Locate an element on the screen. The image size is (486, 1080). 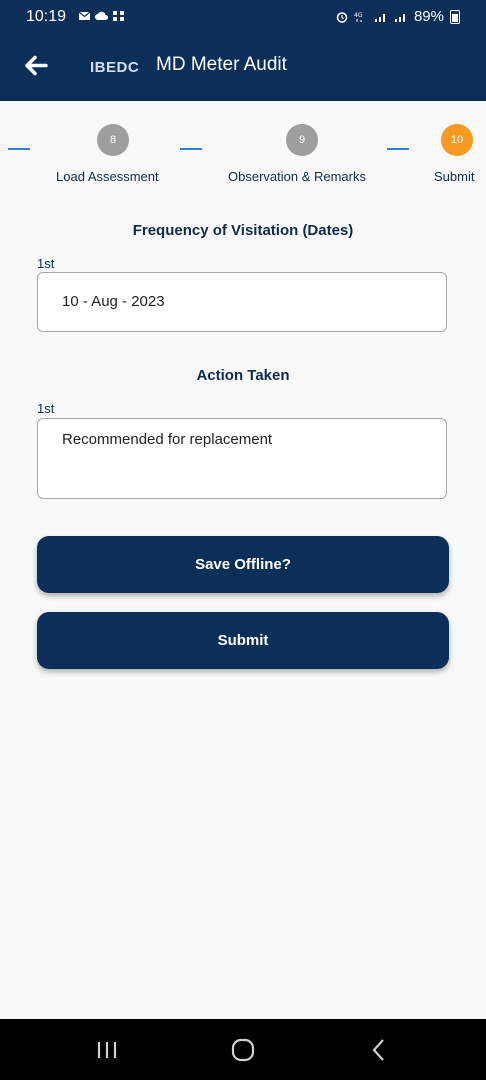
frequency-field-label: 1st is located at coordinates (46, 263).